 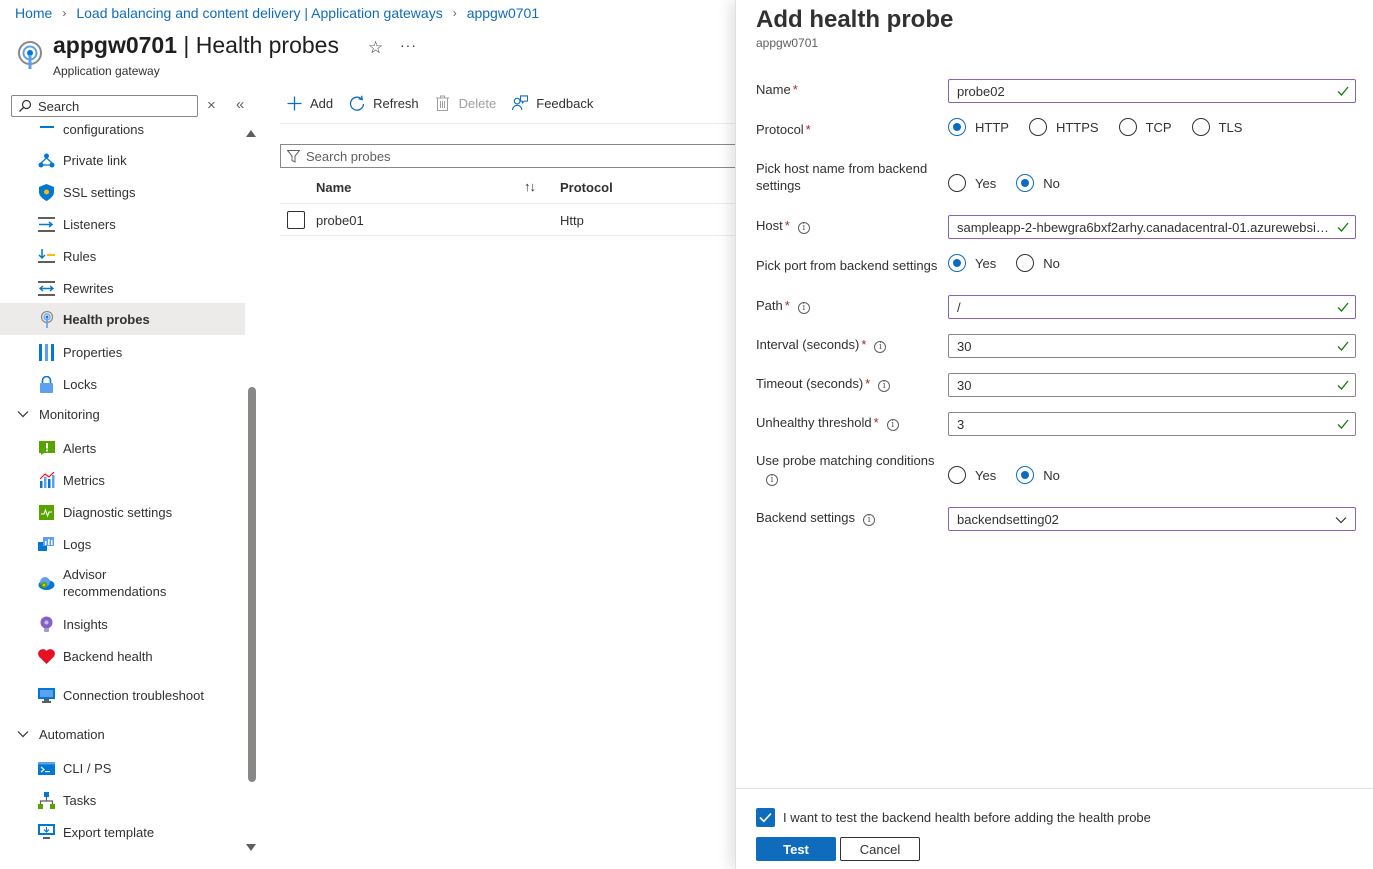 I want to click on command-bar: Add Refresh Delete Feedback, so click(x=447, y=103).